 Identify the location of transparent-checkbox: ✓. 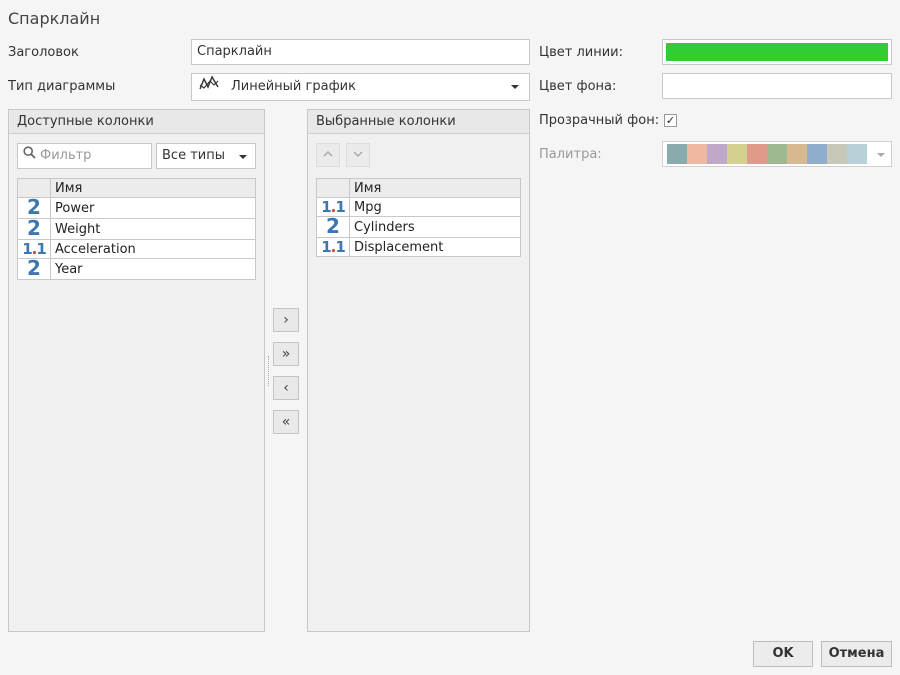
(670, 120).